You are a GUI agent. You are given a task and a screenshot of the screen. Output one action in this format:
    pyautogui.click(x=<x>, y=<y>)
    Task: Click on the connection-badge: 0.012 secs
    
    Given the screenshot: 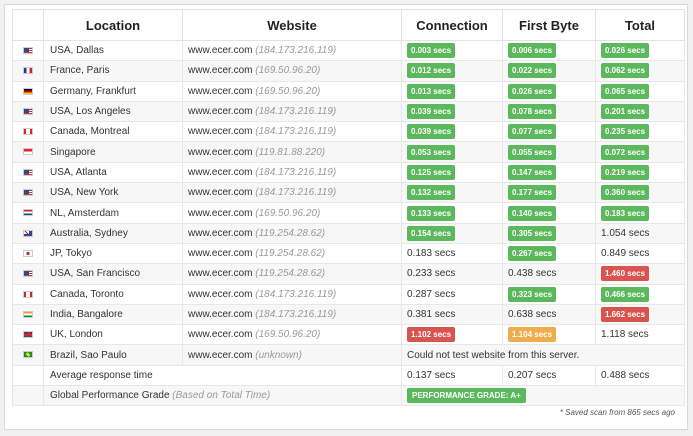 What is the action you would take?
    pyautogui.click(x=431, y=71)
    